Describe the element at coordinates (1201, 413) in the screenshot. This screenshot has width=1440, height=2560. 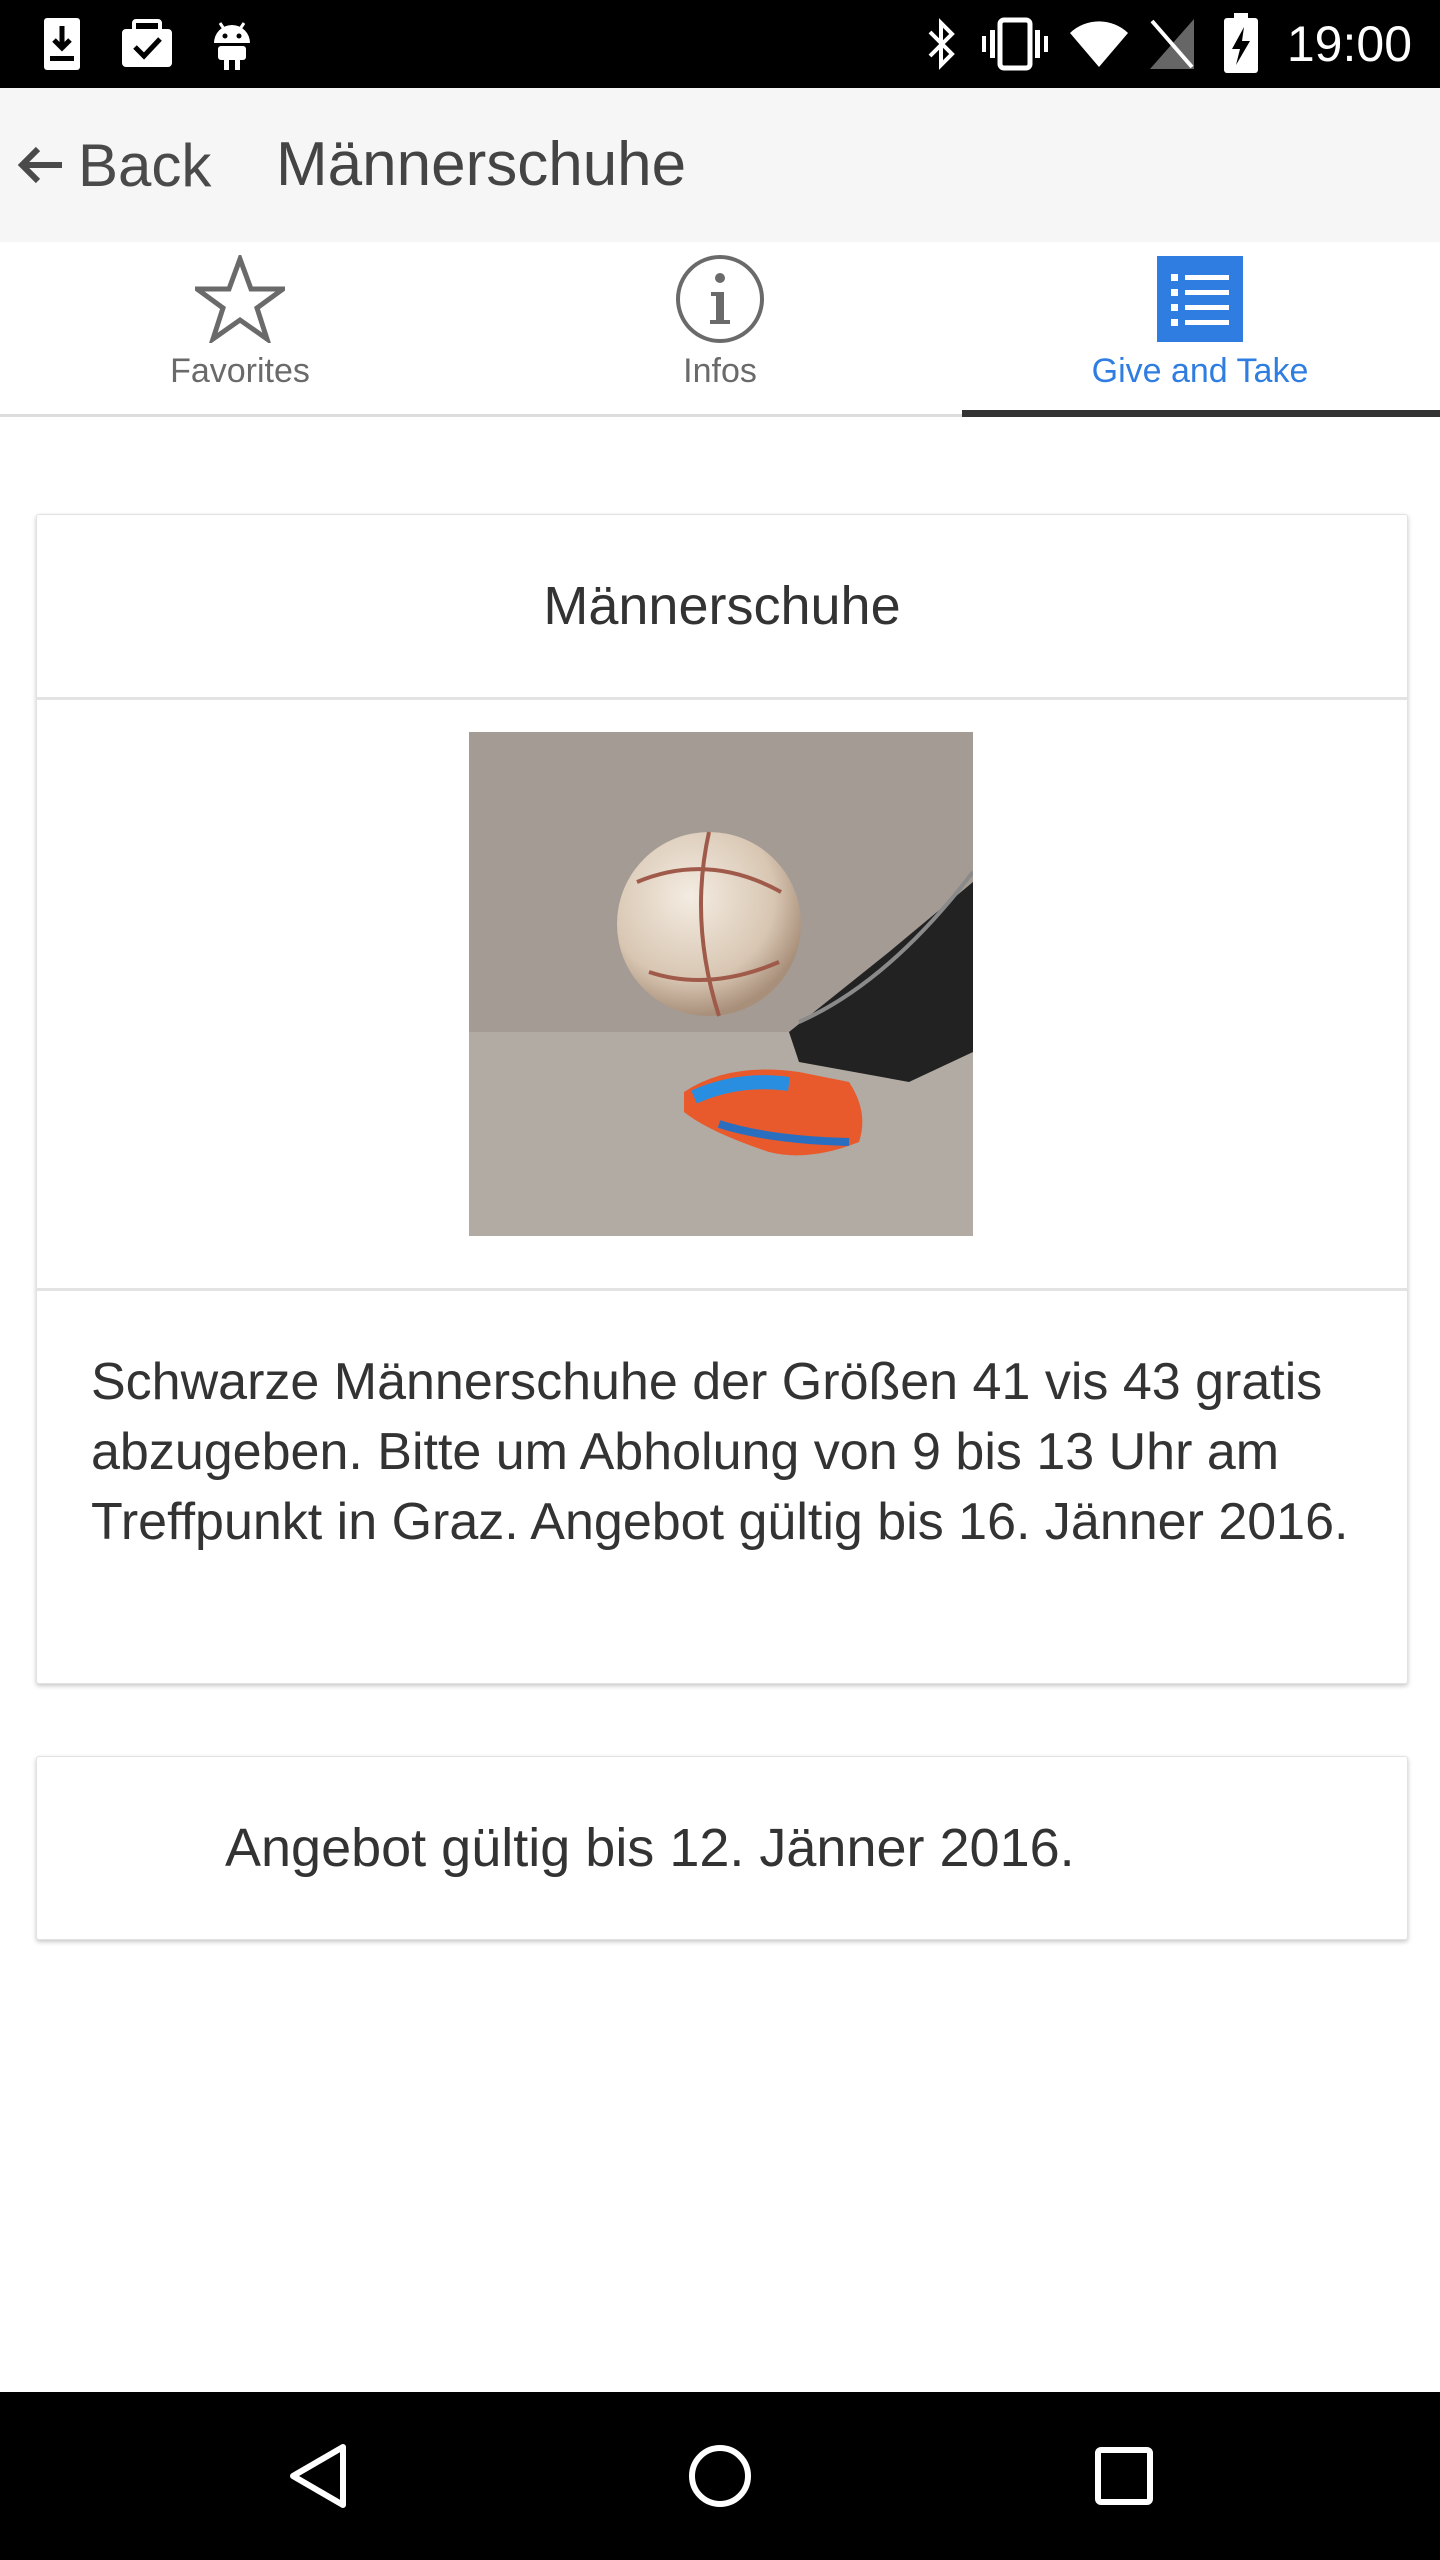
I see `active-tab-indicator` at that location.